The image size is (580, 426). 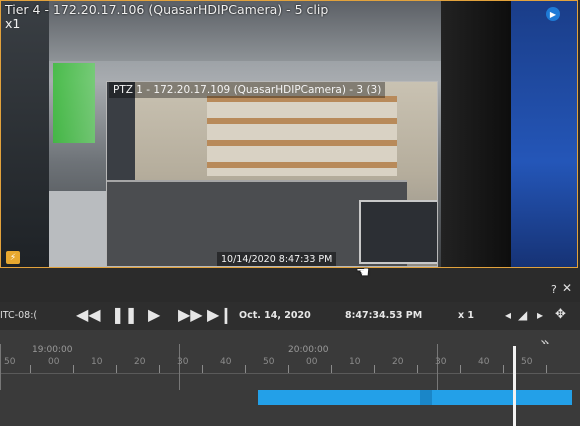 I want to click on ruler-baseline, so click(x=290, y=373).